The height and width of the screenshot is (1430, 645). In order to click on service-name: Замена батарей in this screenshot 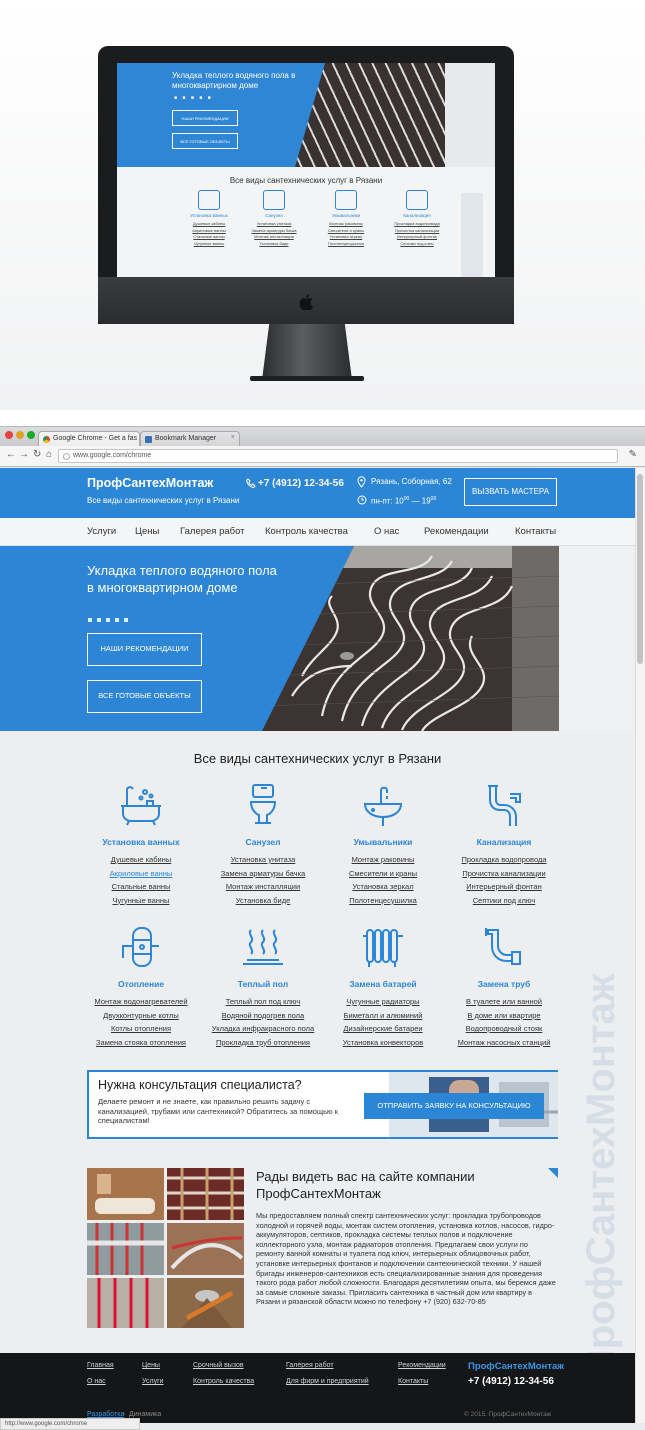, I will do `click(383, 984)`.